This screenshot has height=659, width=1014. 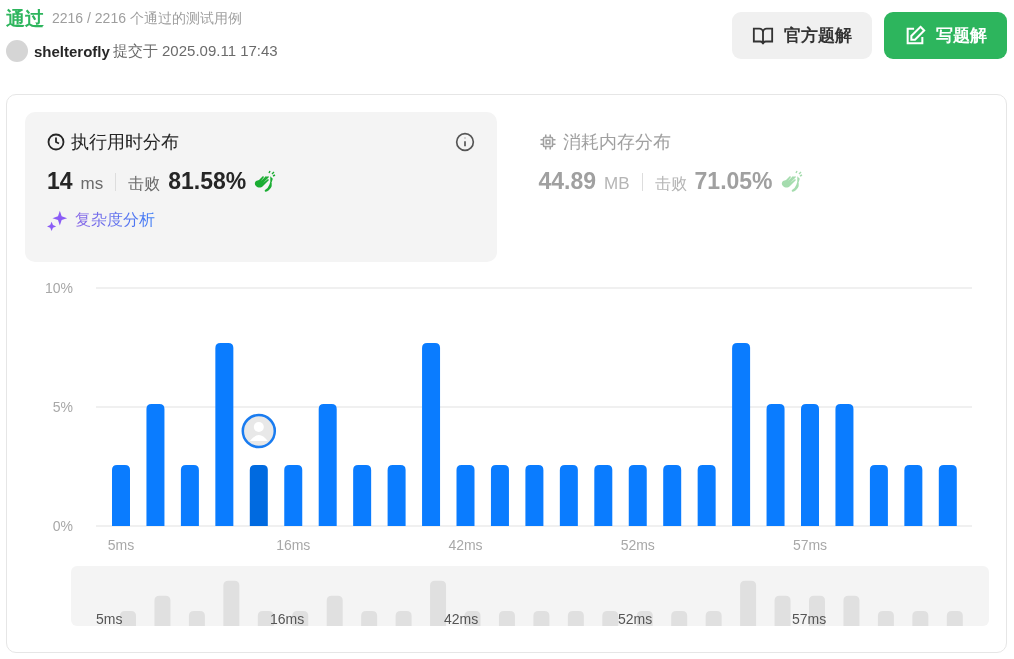 What do you see at coordinates (616, 142) in the screenshot?
I see `panel-title: 消耗内存分布` at bounding box center [616, 142].